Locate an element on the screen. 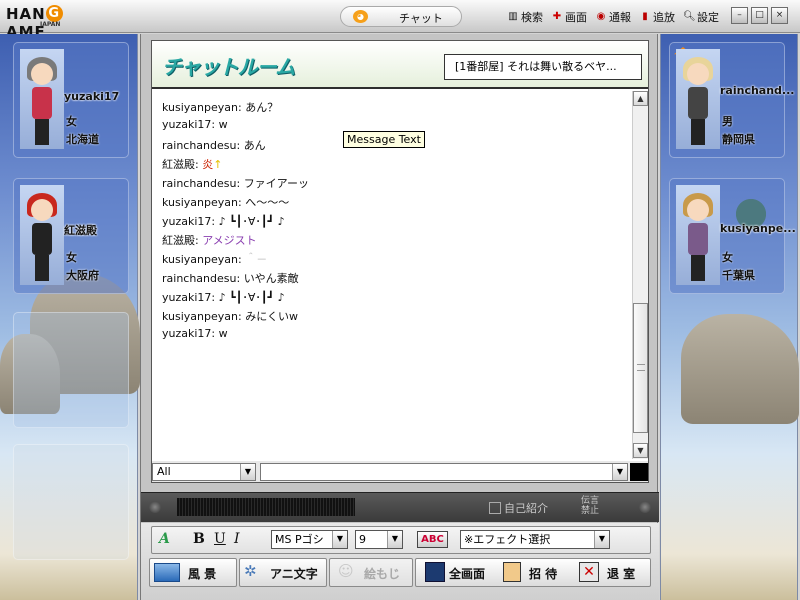 The image size is (800, 600). anime-text-button: ✲ アニ文字 is located at coordinates (283, 572).